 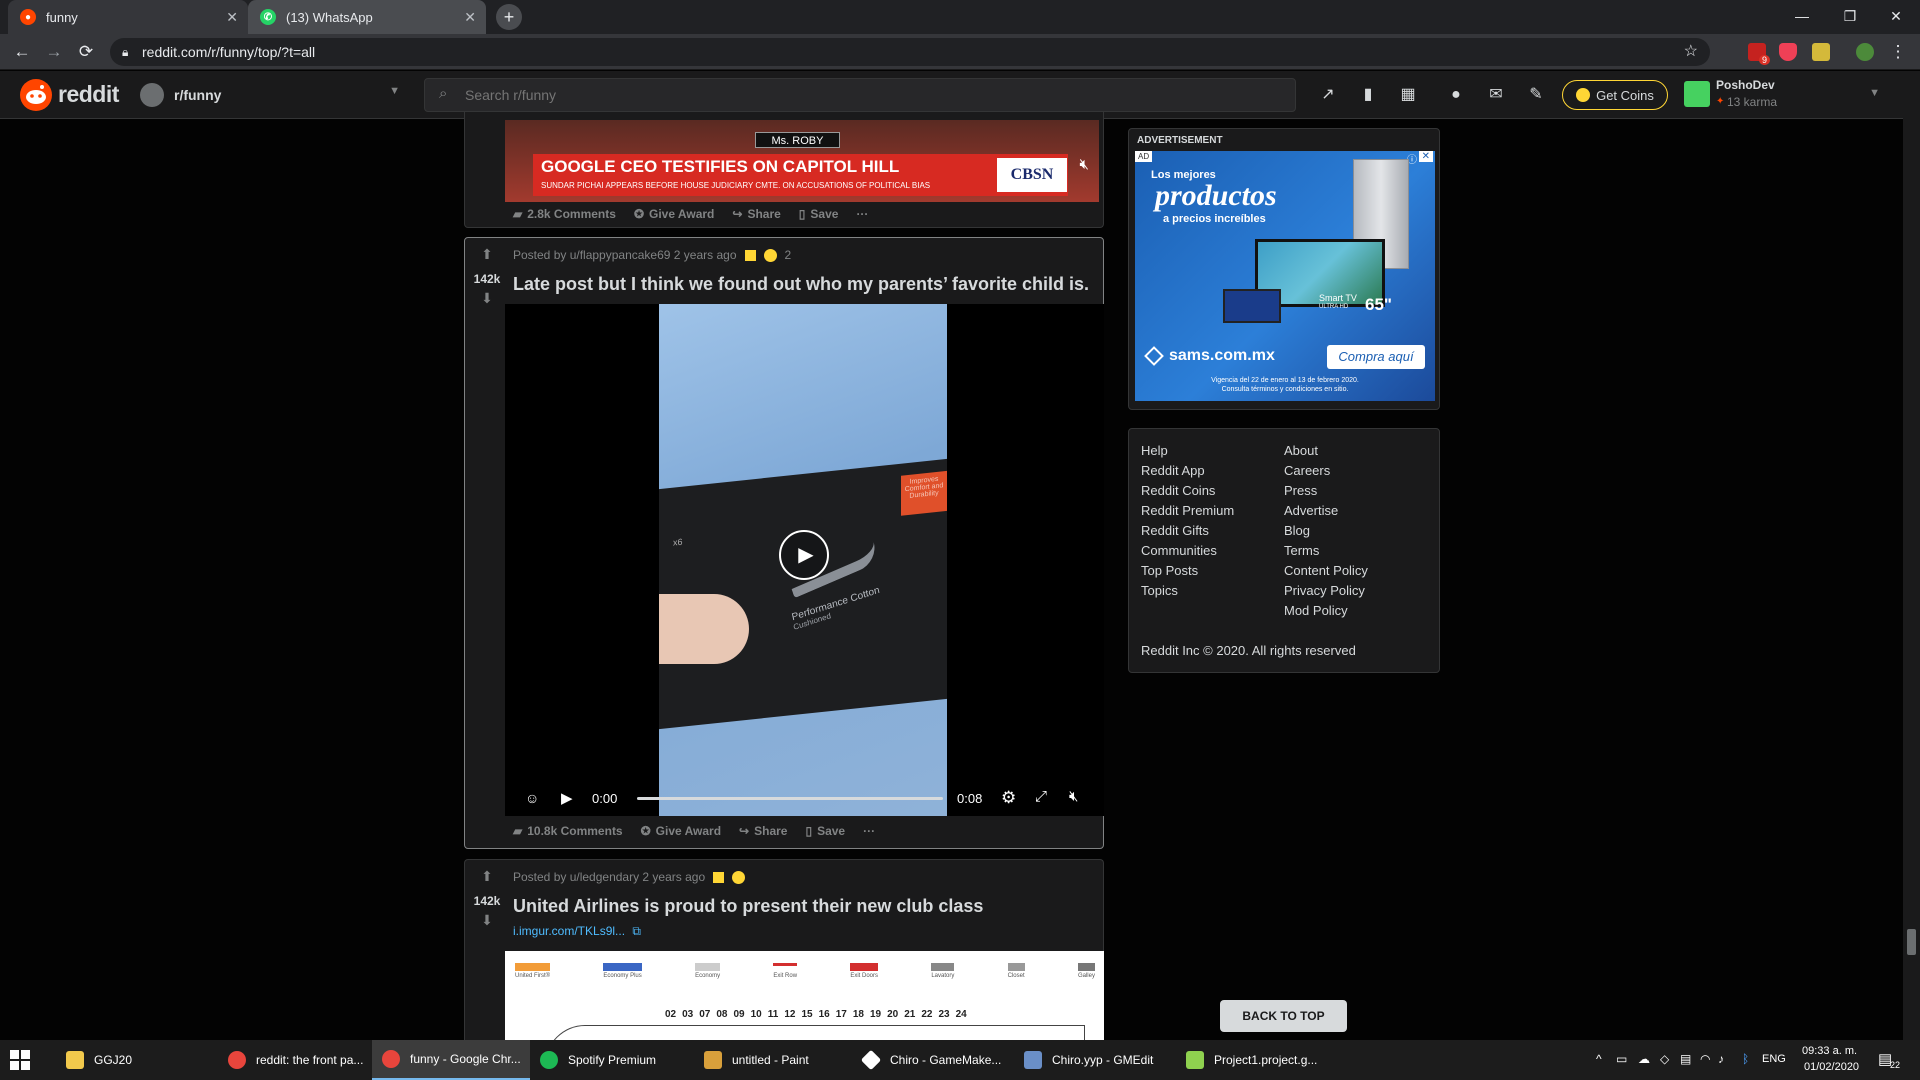 What do you see at coordinates (1326, 511) in the screenshot?
I see `footer-link: Advertise` at bounding box center [1326, 511].